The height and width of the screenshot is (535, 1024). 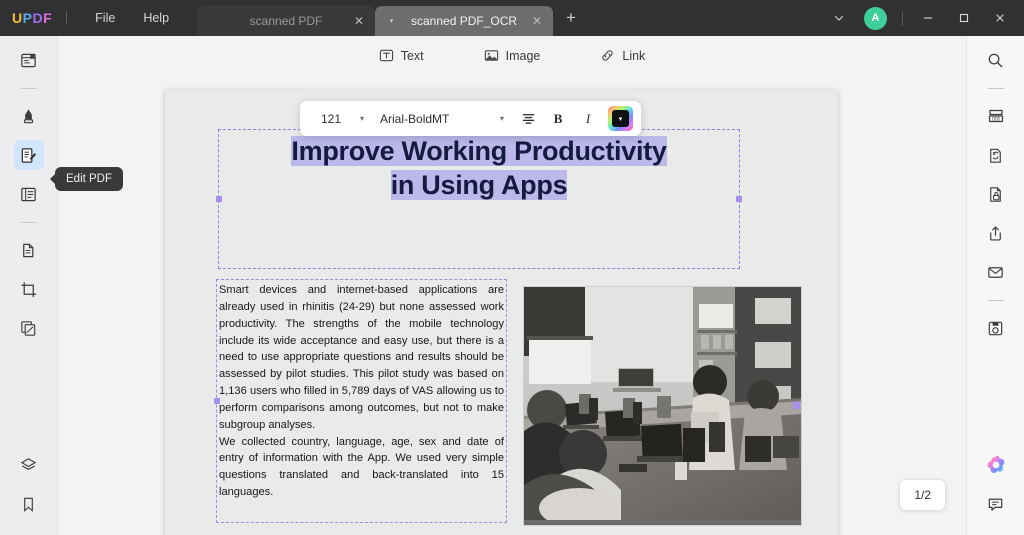 I want to click on tool-image: Image, so click(x=512, y=55).